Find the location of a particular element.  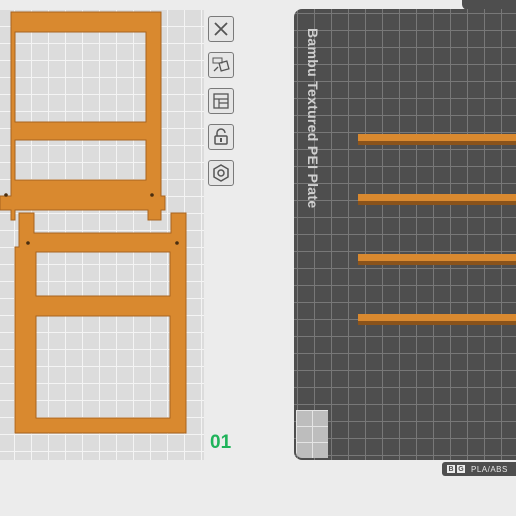

plate-name-label: Bambu Textured PEI Plate is located at coordinates (313, 118).